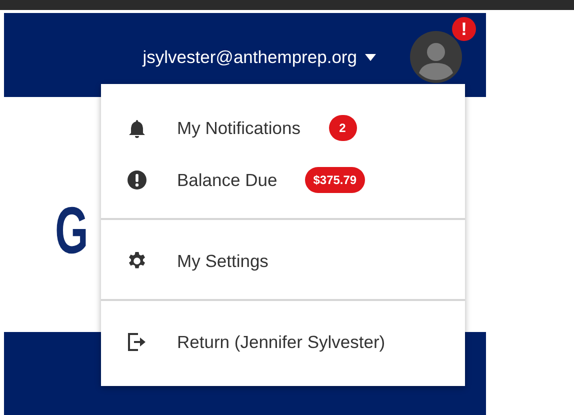 Image resolution: width=574 pixels, height=415 pixels. Describe the element at coordinates (137, 128) in the screenshot. I see `bell-icon` at that location.